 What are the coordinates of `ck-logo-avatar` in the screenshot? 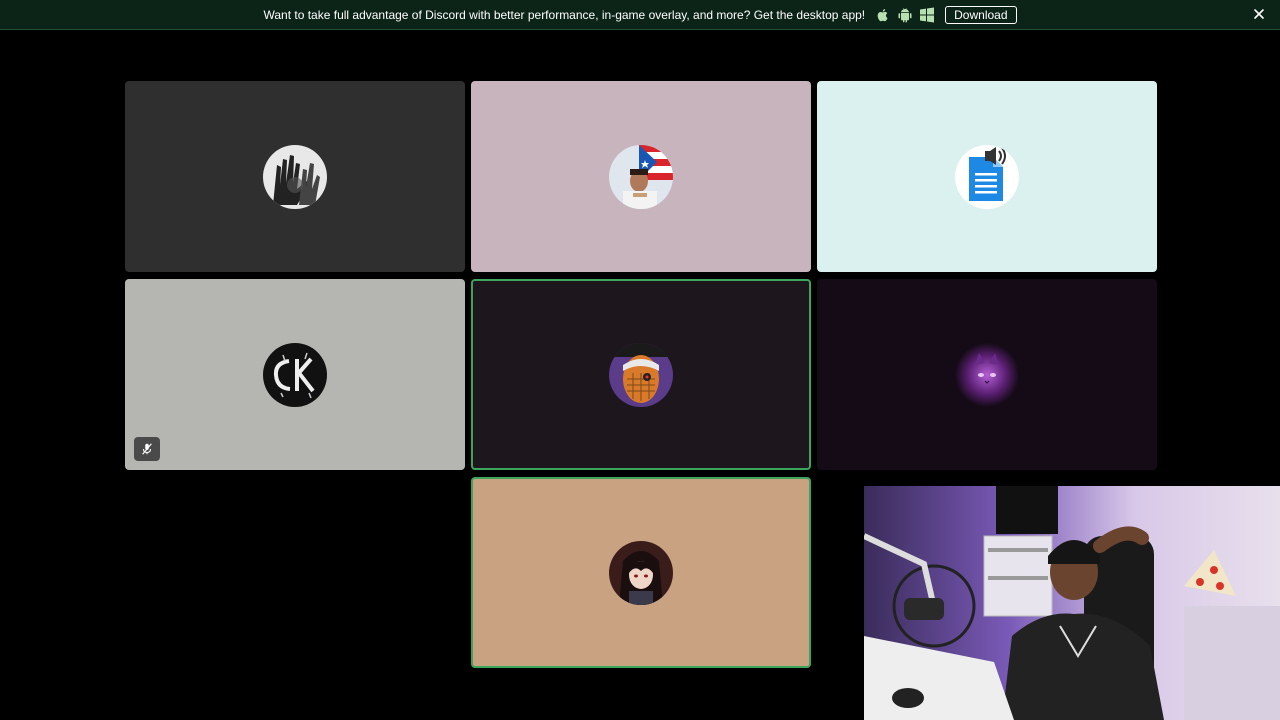 It's located at (295, 374).